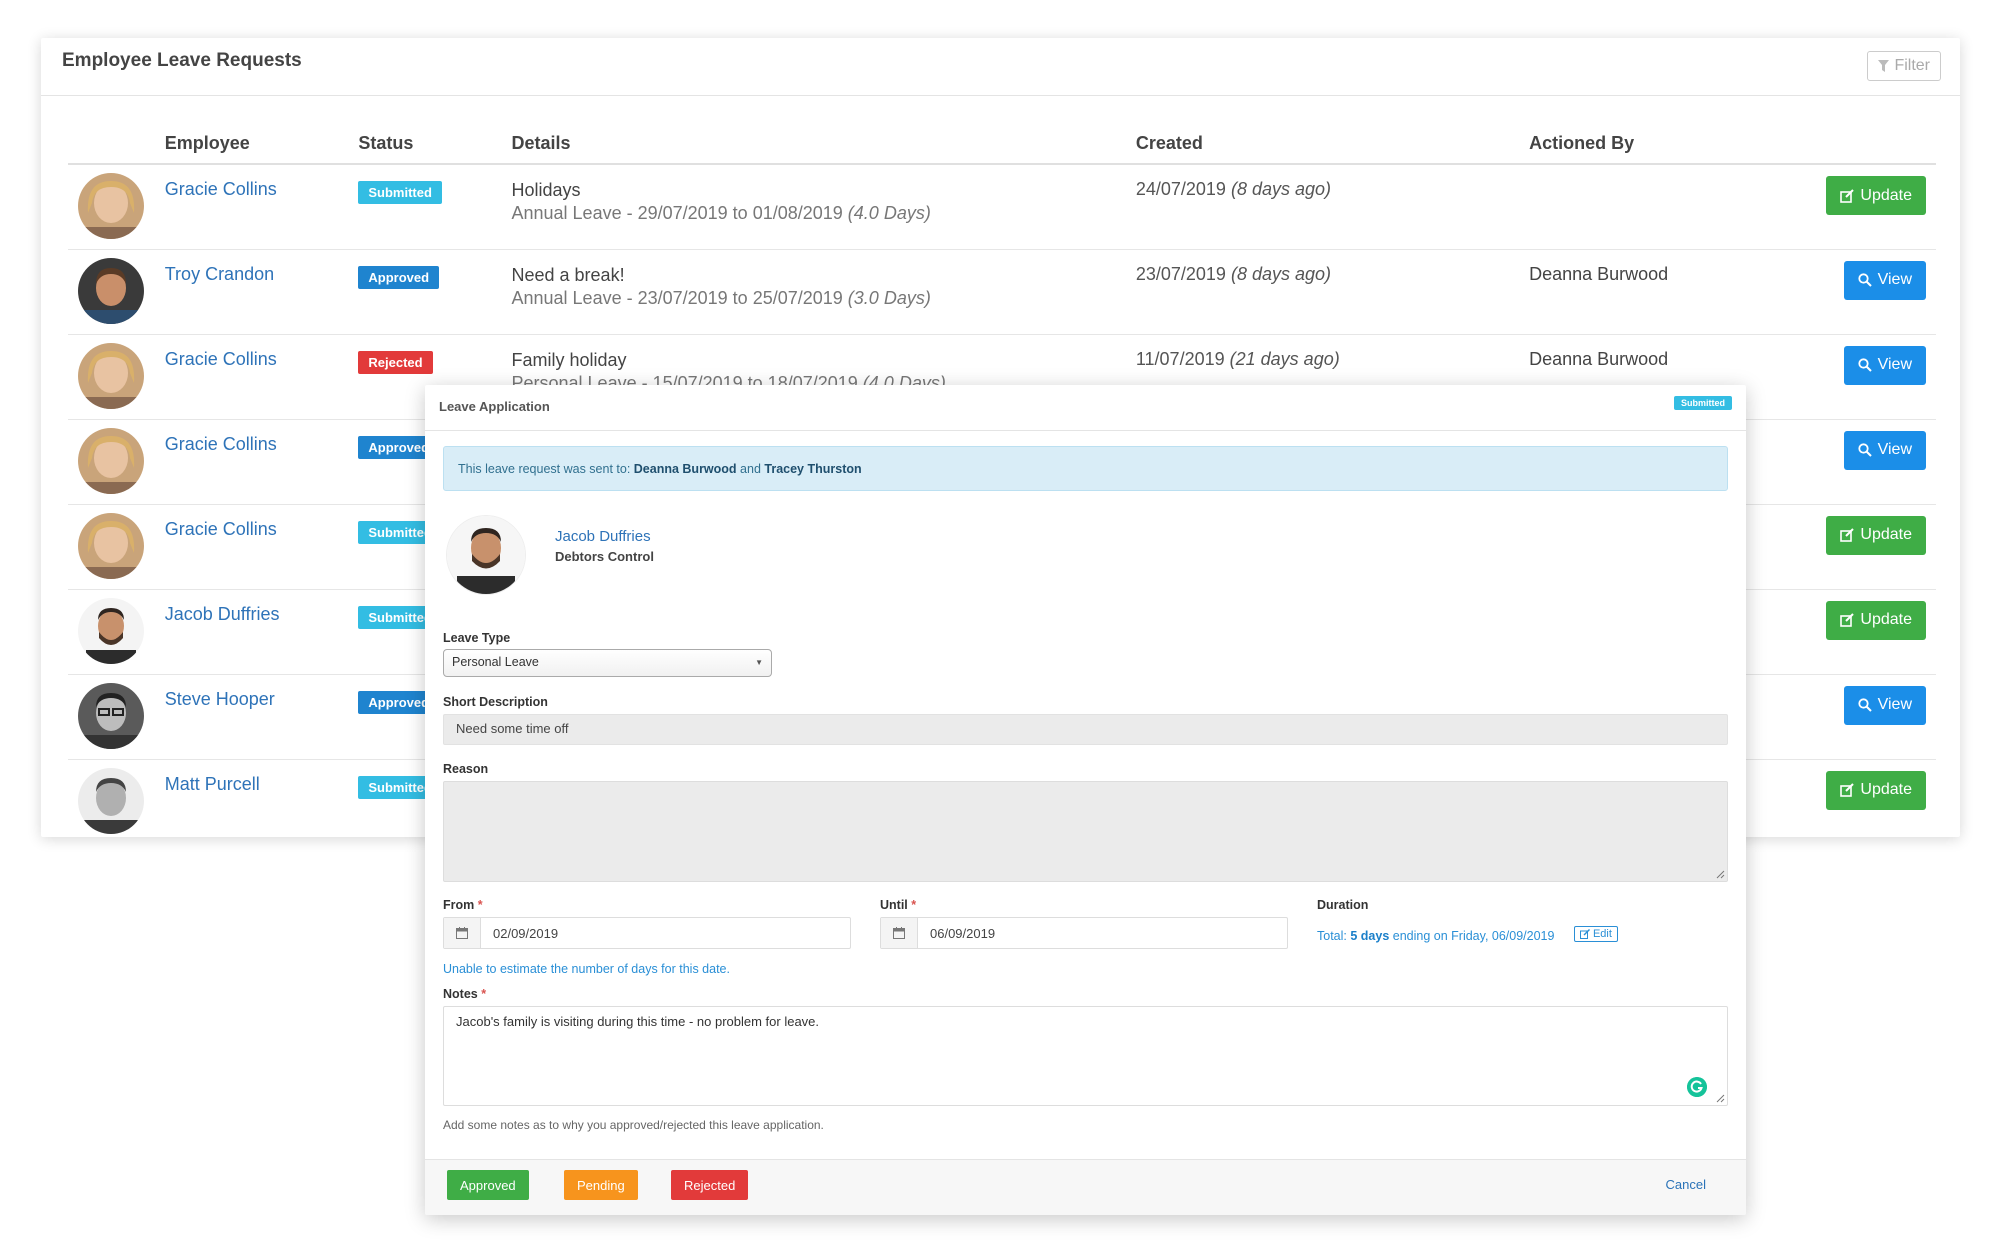 This screenshot has height=1256, width=2000. What do you see at coordinates (1881, 144) in the screenshot?
I see `header-actions` at bounding box center [1881, 144].